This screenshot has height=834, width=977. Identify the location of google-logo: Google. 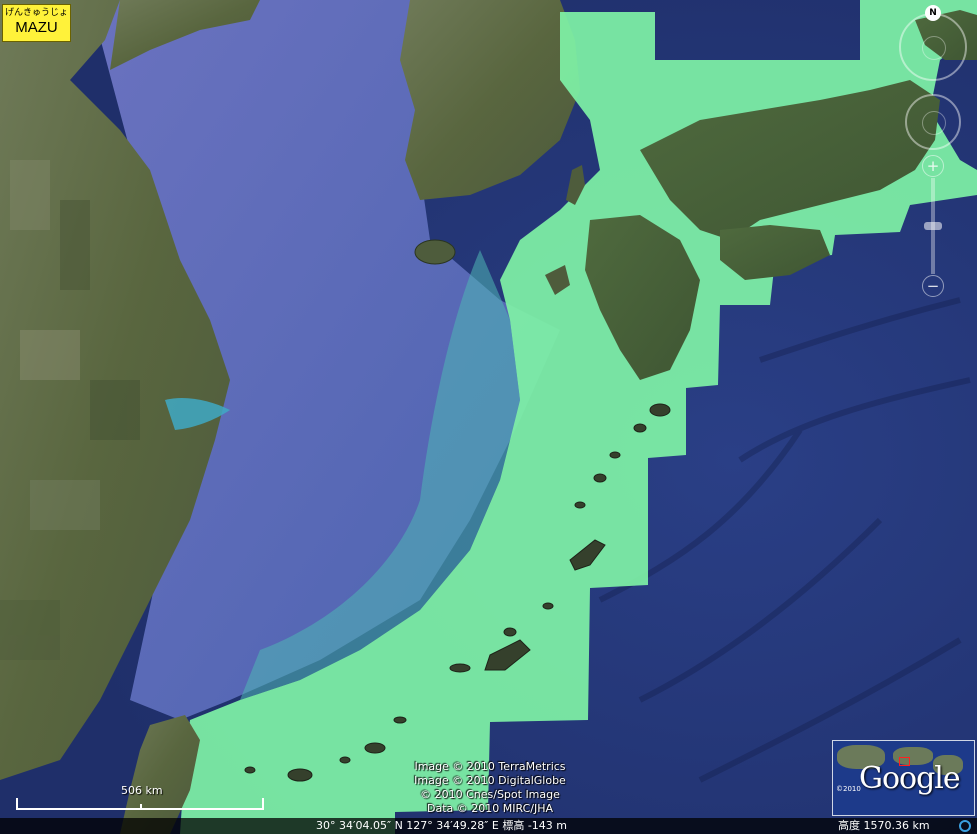
(910, 778).